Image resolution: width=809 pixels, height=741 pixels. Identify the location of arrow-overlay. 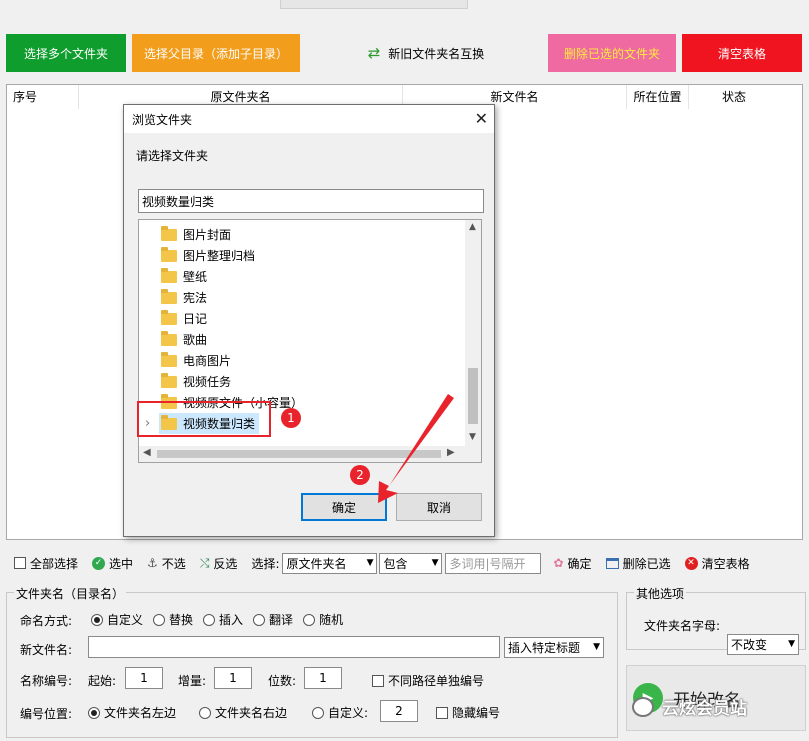
(416, 448).